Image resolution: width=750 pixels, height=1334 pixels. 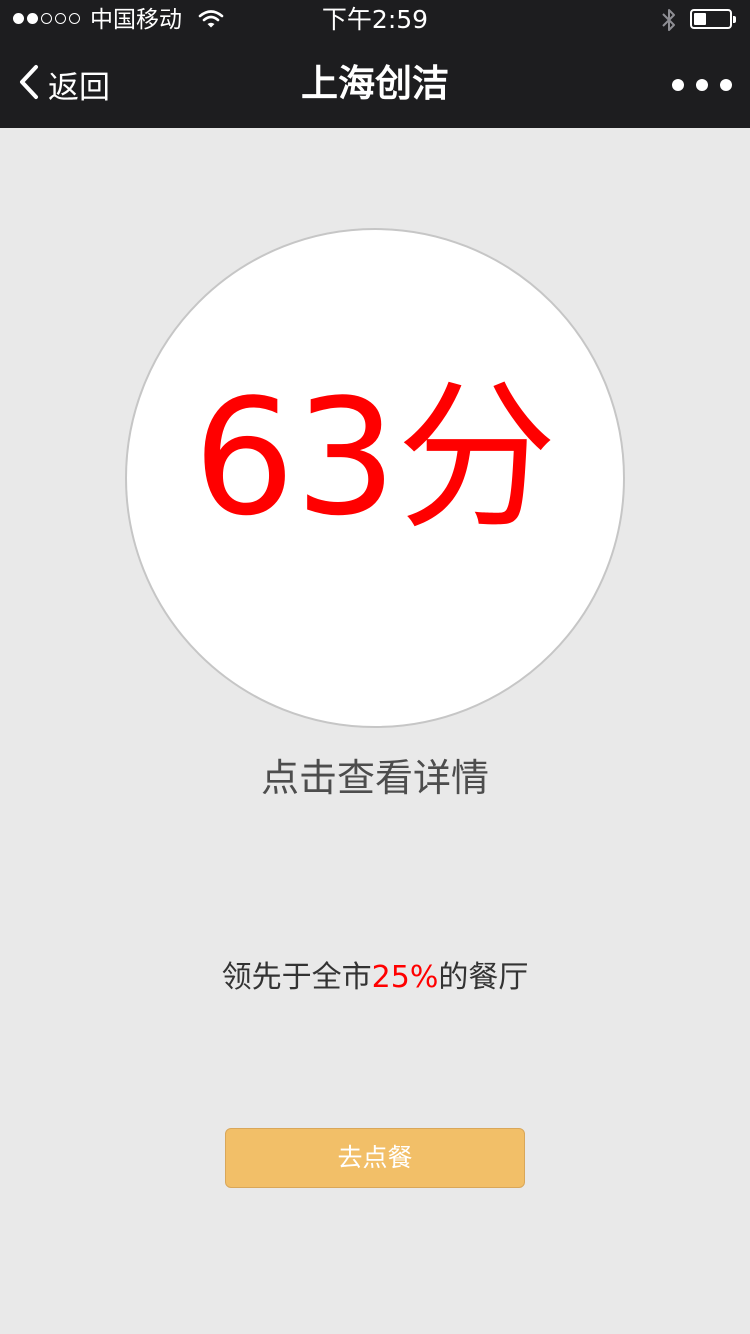 I want to click on battery-icon, so click(x=713, y=19).